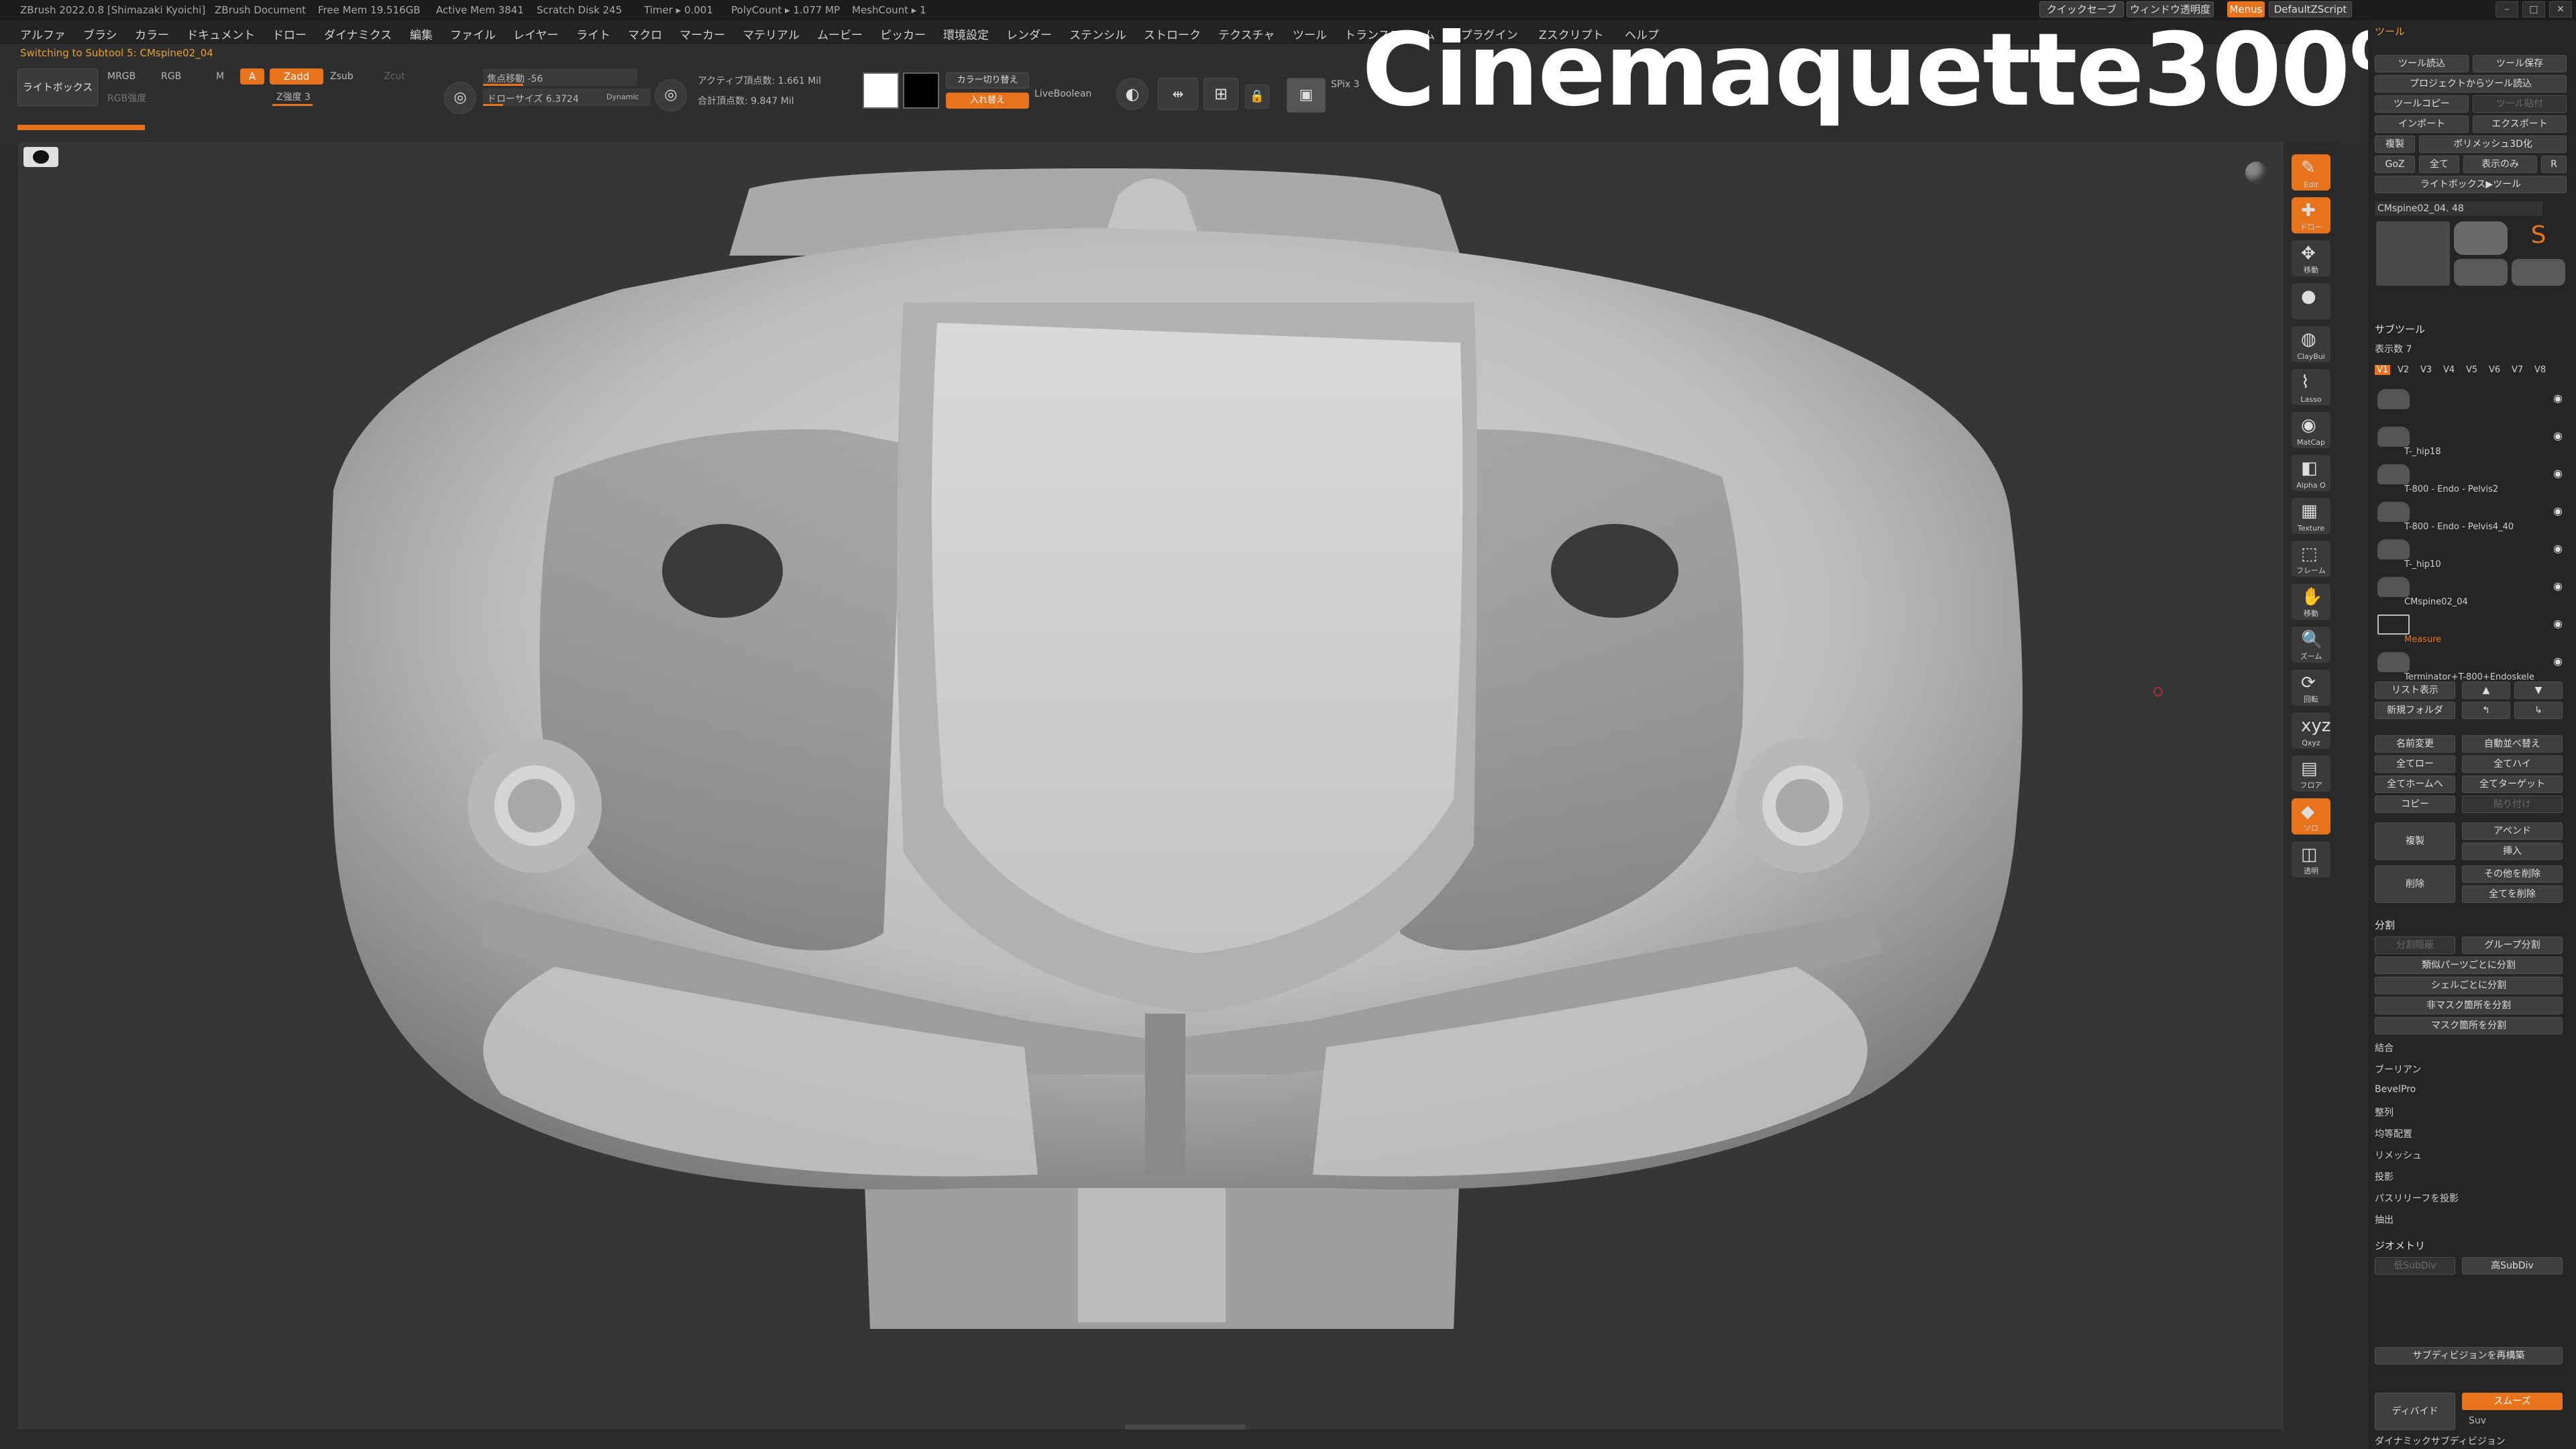 The image size is (2576, 1449). I want to click on goz-r-button: R, so click(2554, 164).